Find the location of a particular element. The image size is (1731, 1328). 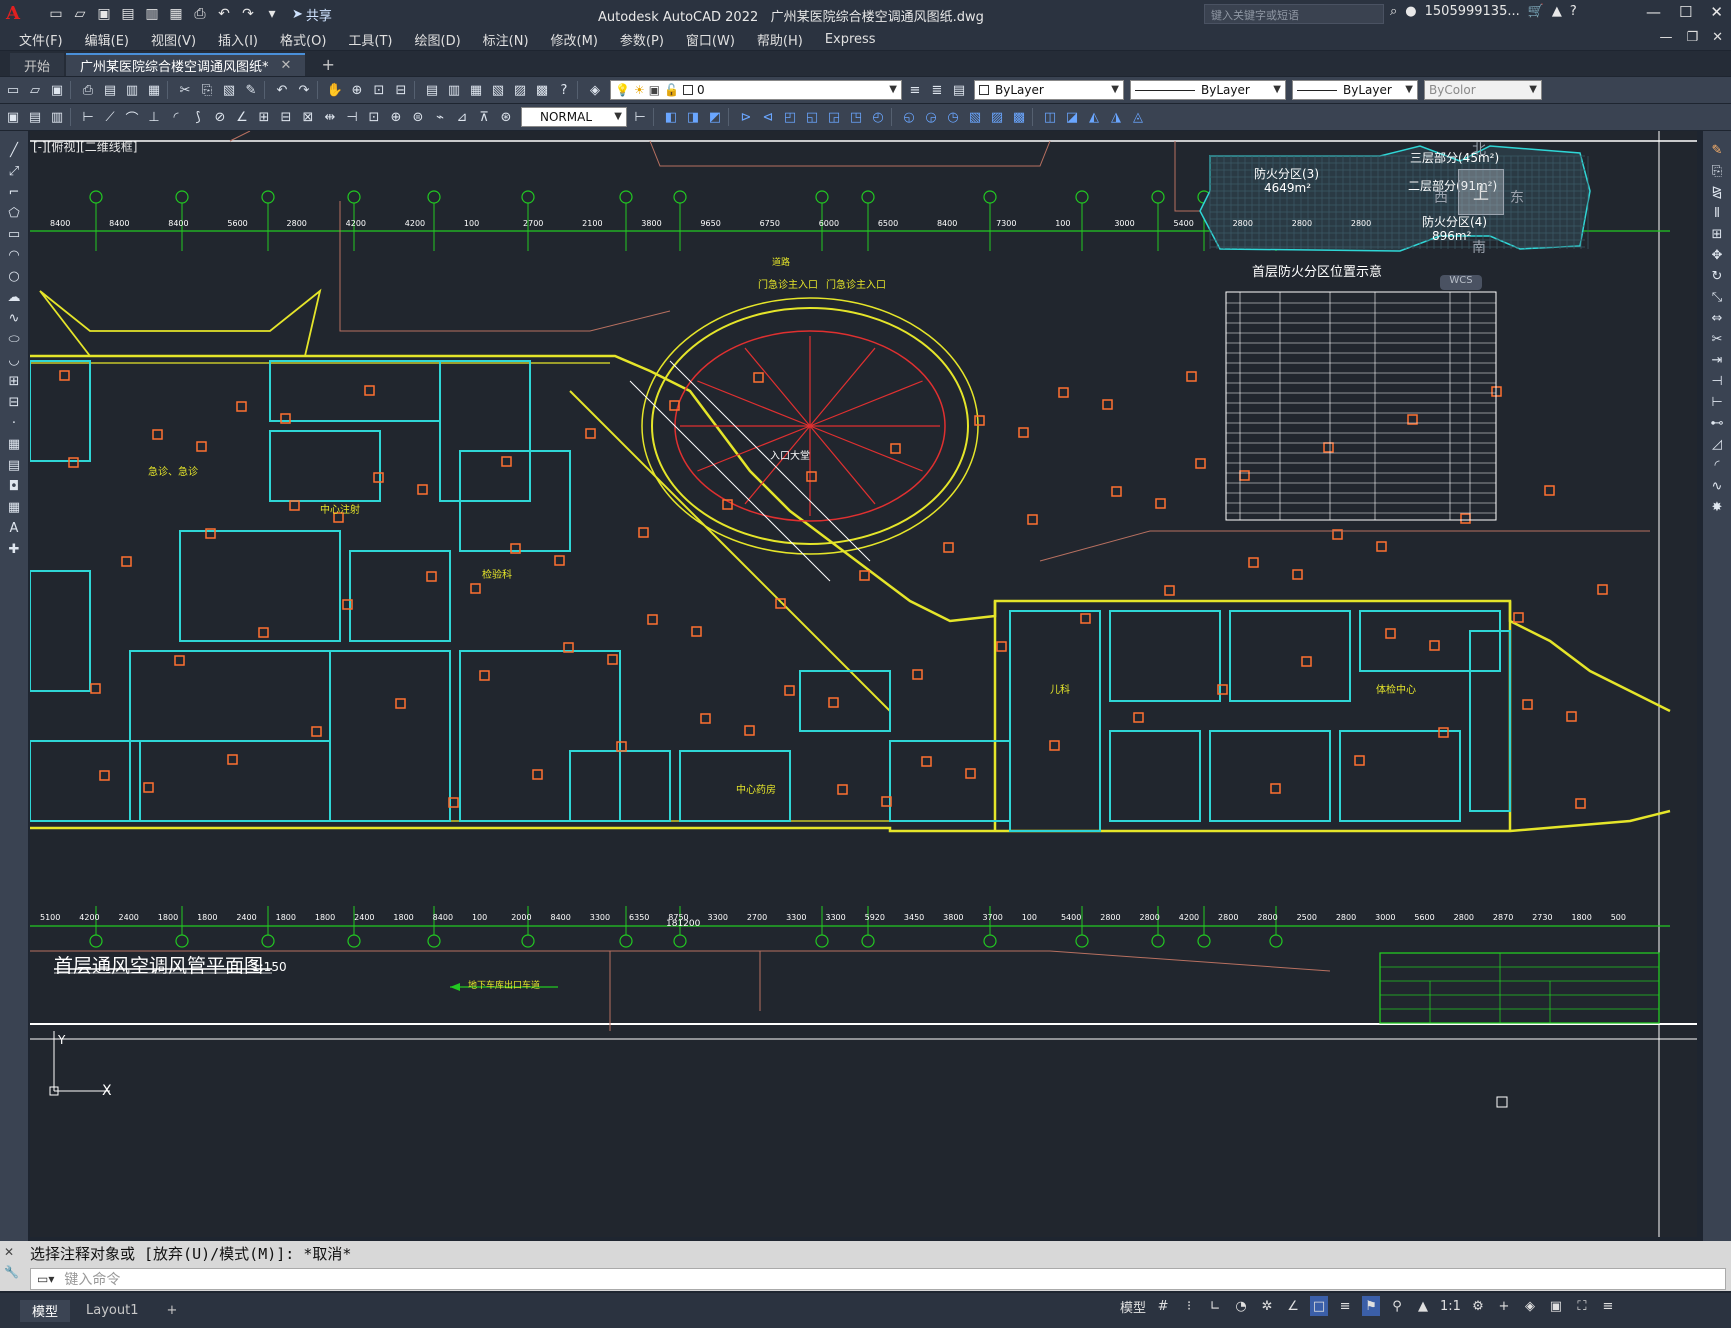

tab-start: 开始 is located at coordinates (37, 64).